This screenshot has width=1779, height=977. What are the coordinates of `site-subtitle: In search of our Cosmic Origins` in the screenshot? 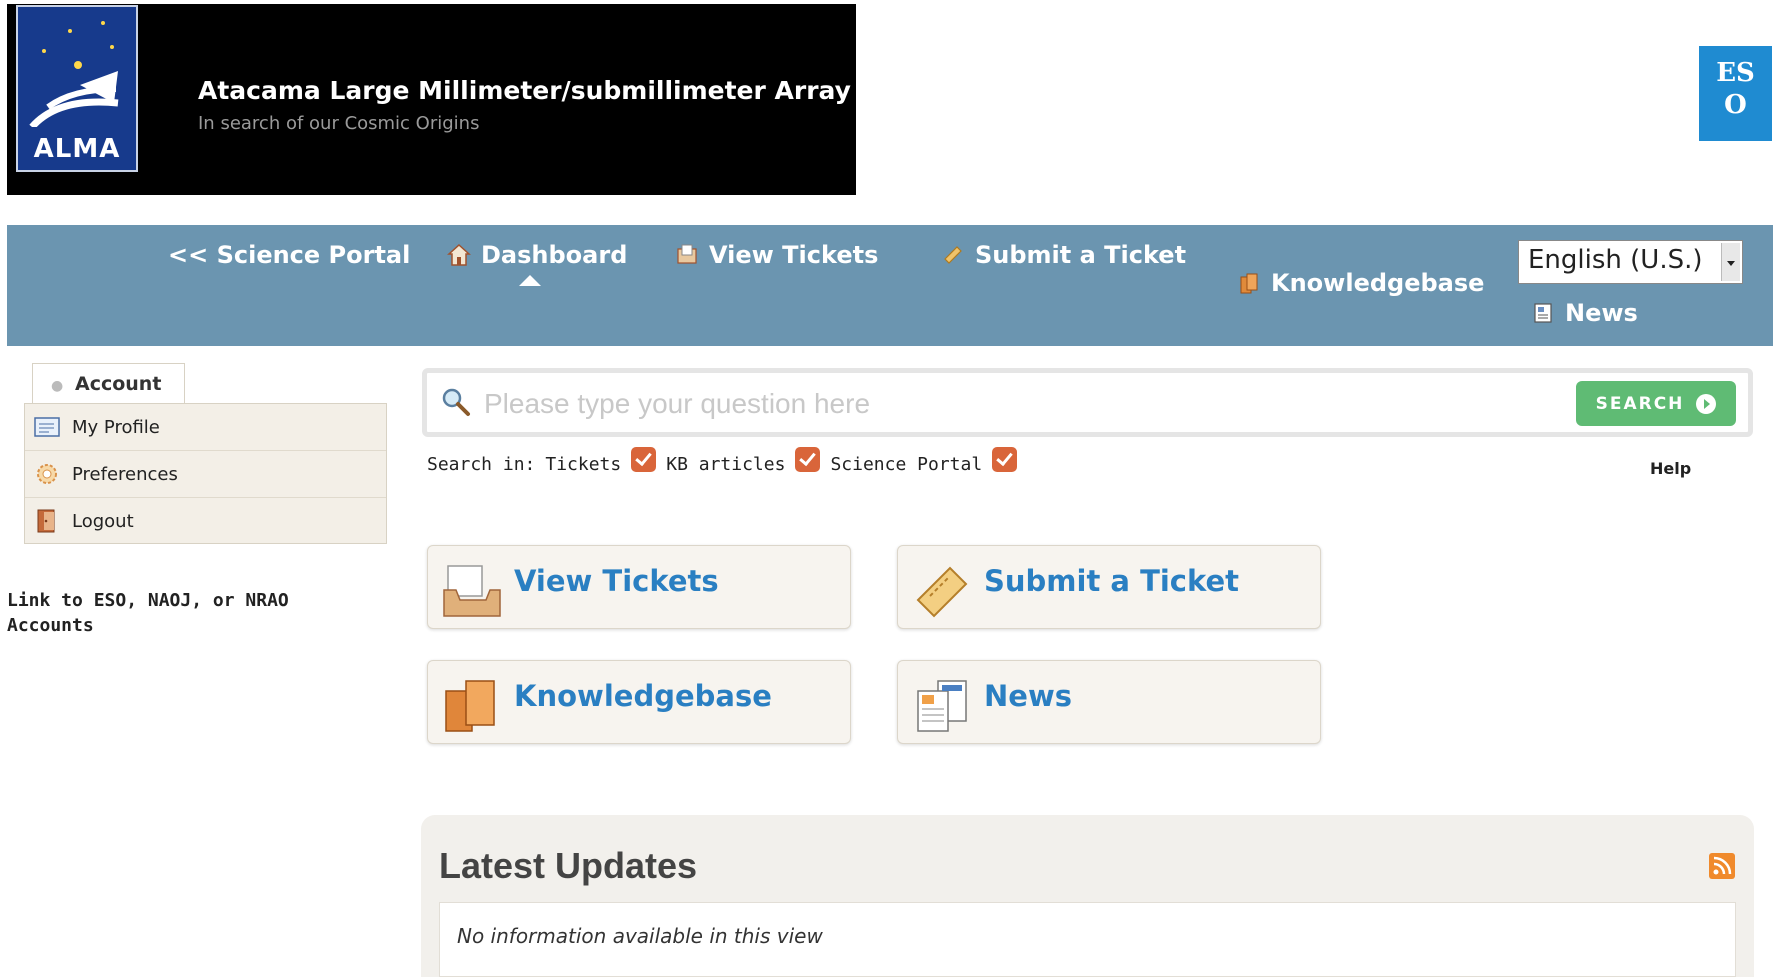 It's located at (339, 123).